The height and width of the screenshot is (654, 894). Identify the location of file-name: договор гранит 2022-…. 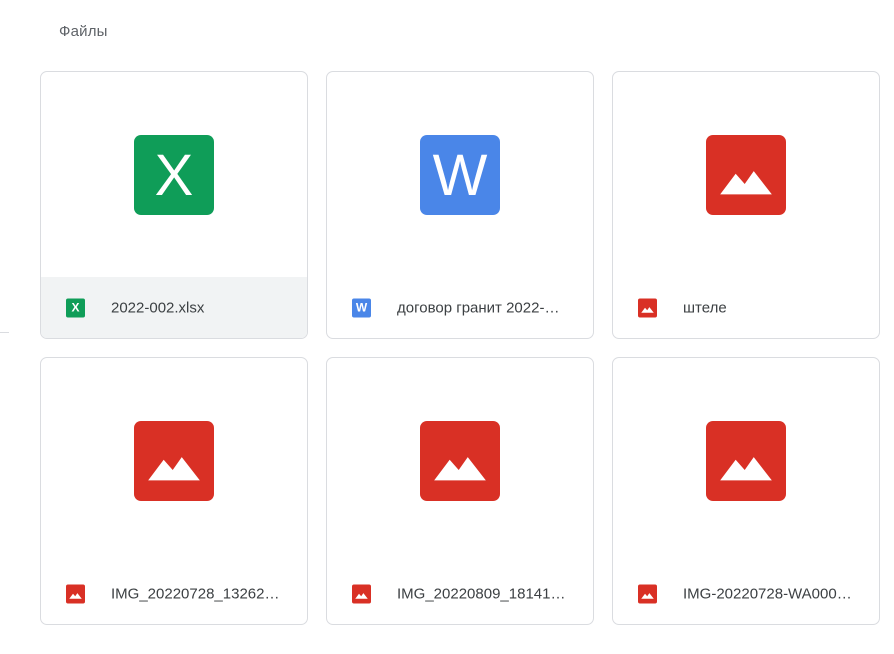
(478, 307).